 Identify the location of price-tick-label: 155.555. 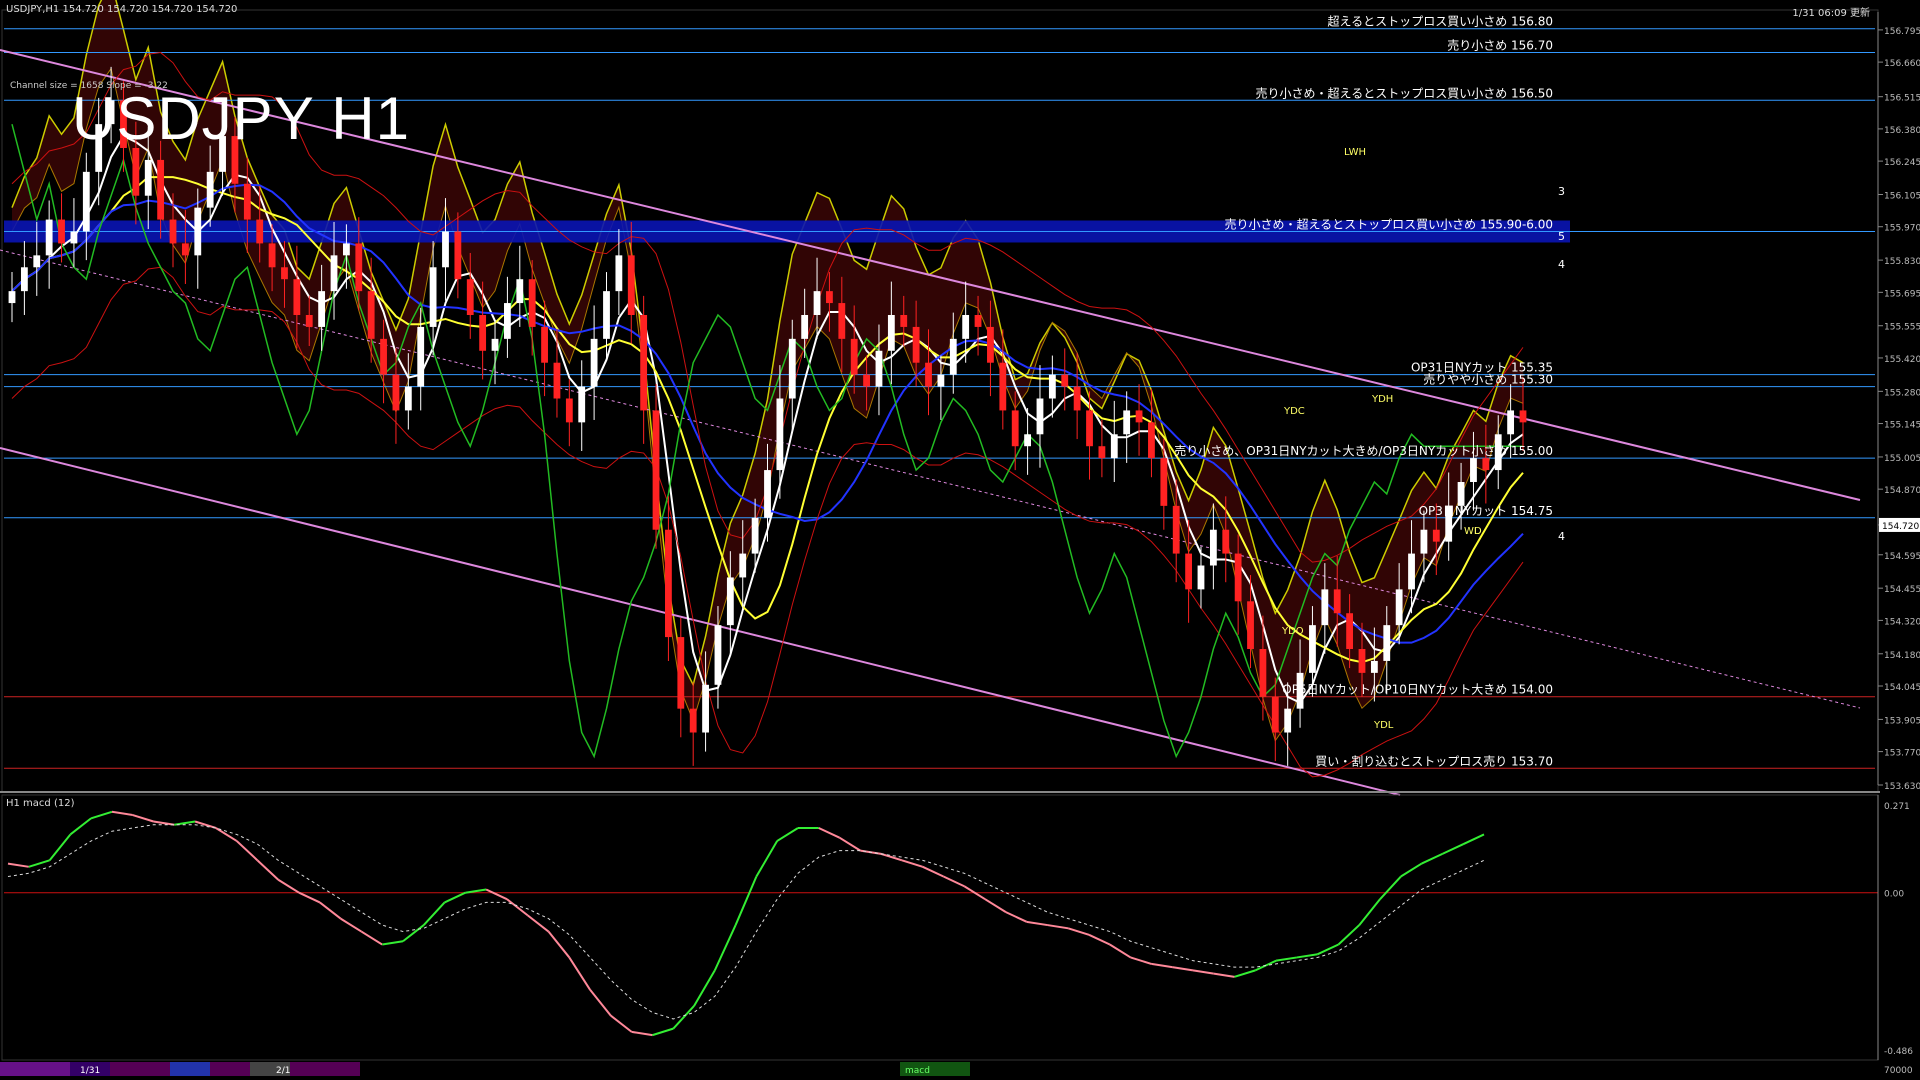
(1902, 328).